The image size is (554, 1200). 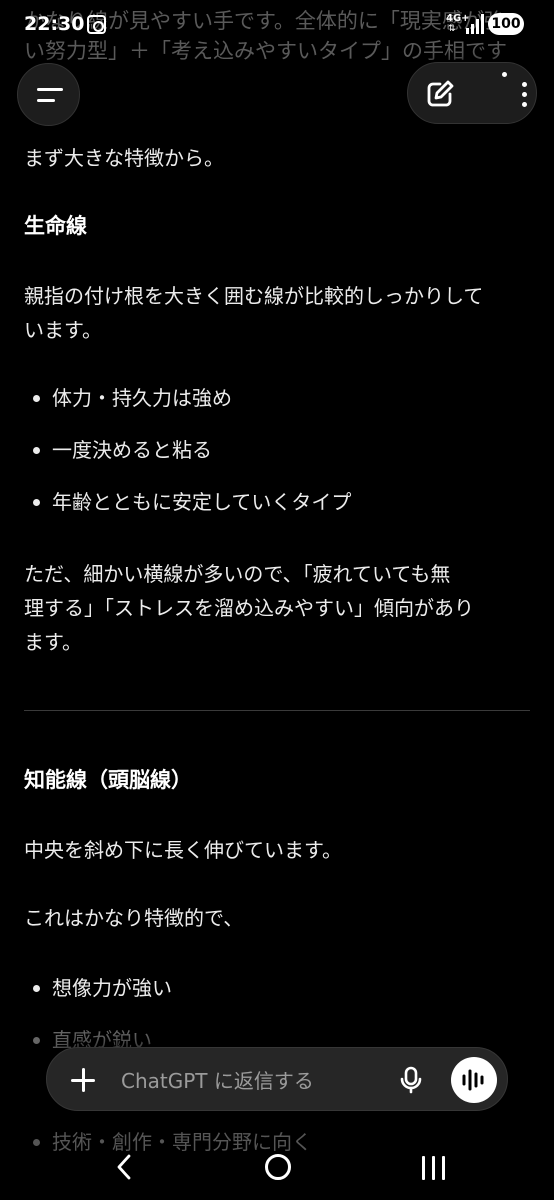 What do you see at coordinates (83, 1080) in the screenshot?
I see `add-attachment-icon` at bounding box center [83, 1080].